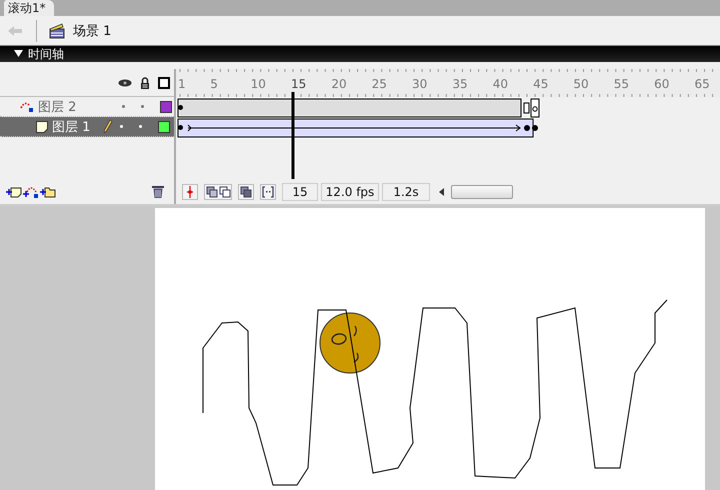  What do you see at coordinates (500, 84) in the screenshot?
I see `frame-number: 40` at bounding box center [500, 84].